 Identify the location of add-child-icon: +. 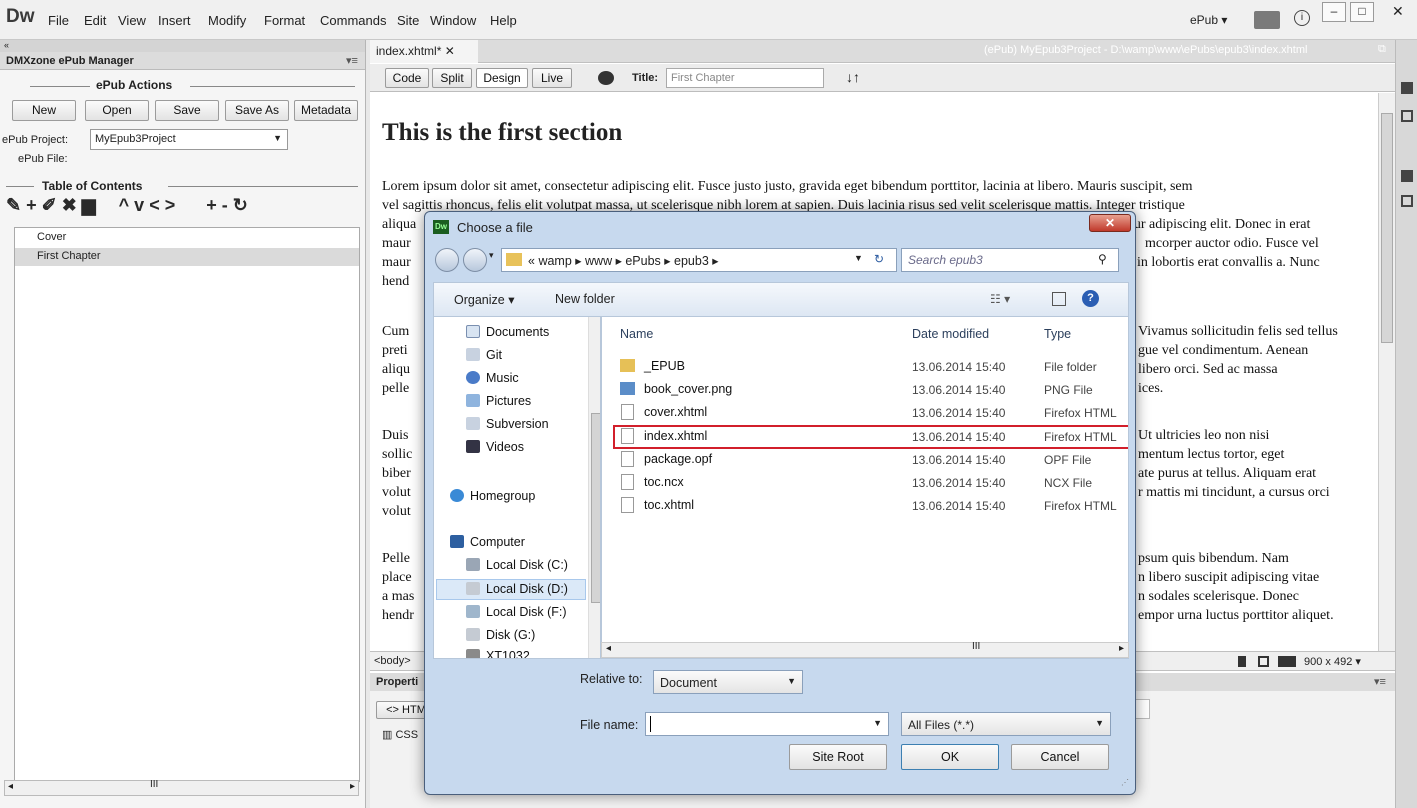
(214, 205).